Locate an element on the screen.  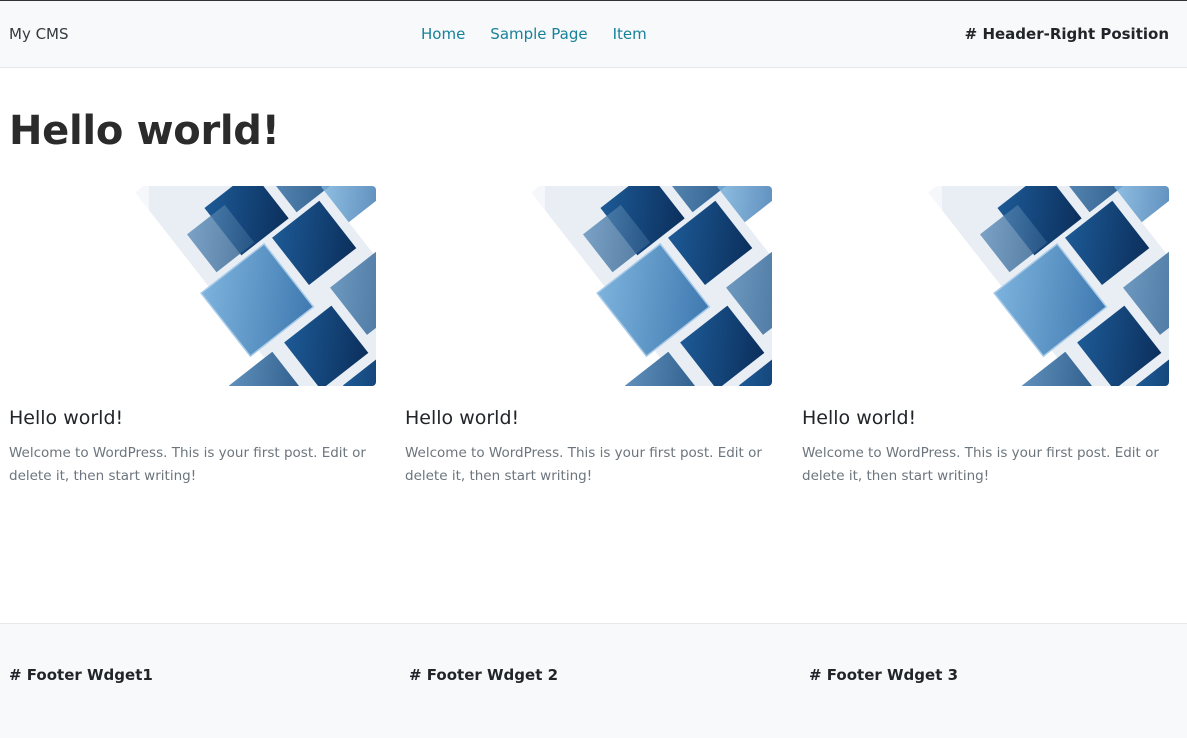
nav-link-item: Item is located at coordinates (630, 34).